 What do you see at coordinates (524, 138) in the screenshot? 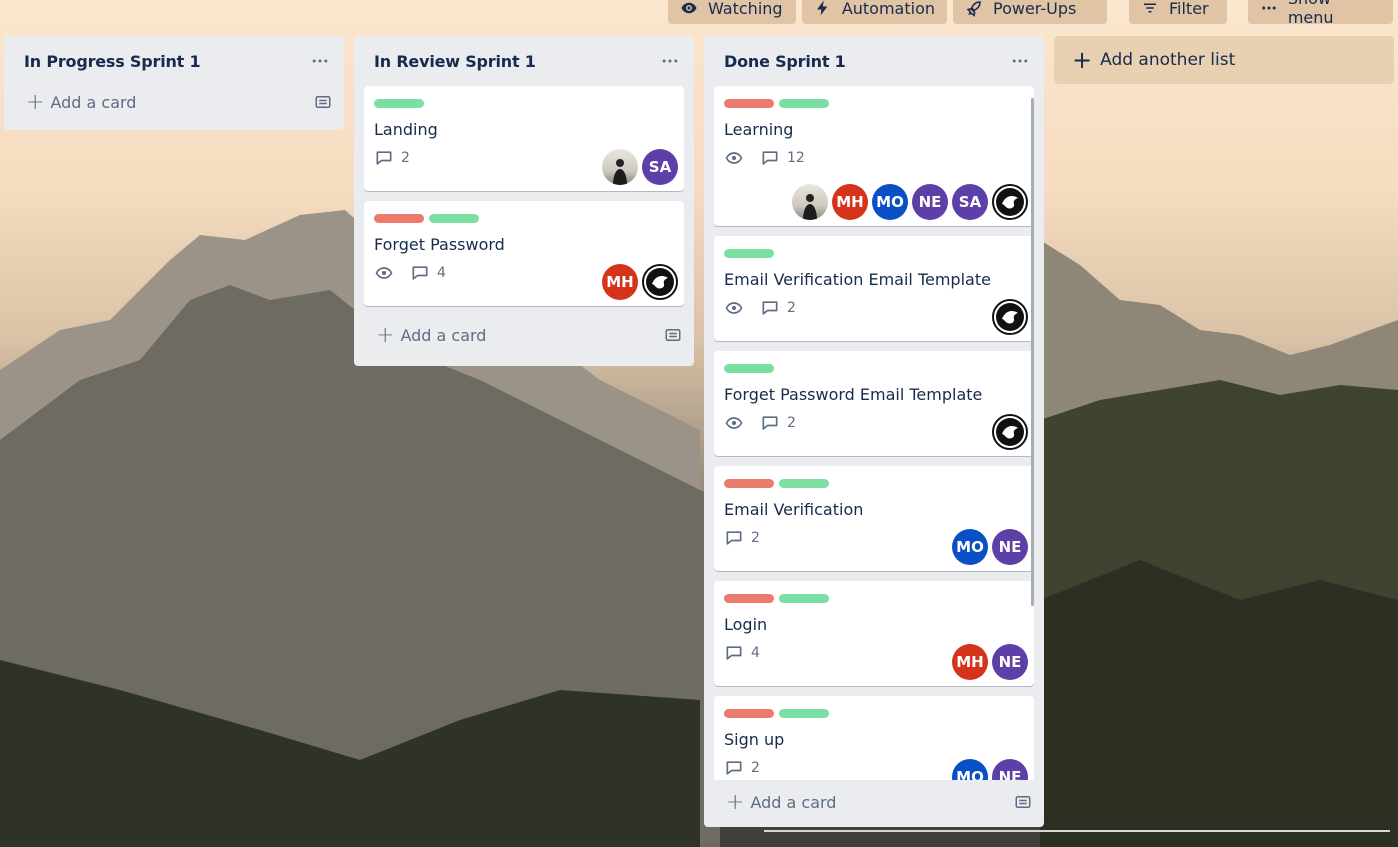
I see `card: Landing 2 SA` at bounding box center [524, 138].